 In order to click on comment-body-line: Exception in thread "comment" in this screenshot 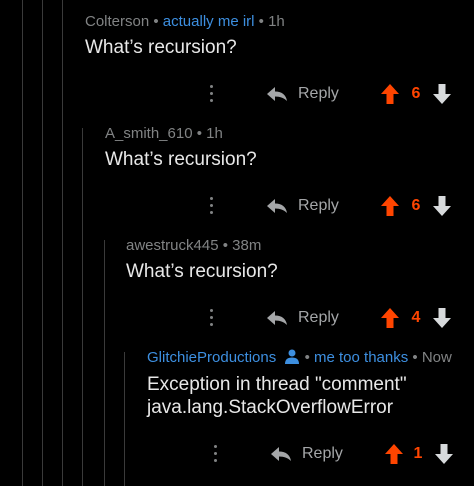, I will do `click(277, 384)`.